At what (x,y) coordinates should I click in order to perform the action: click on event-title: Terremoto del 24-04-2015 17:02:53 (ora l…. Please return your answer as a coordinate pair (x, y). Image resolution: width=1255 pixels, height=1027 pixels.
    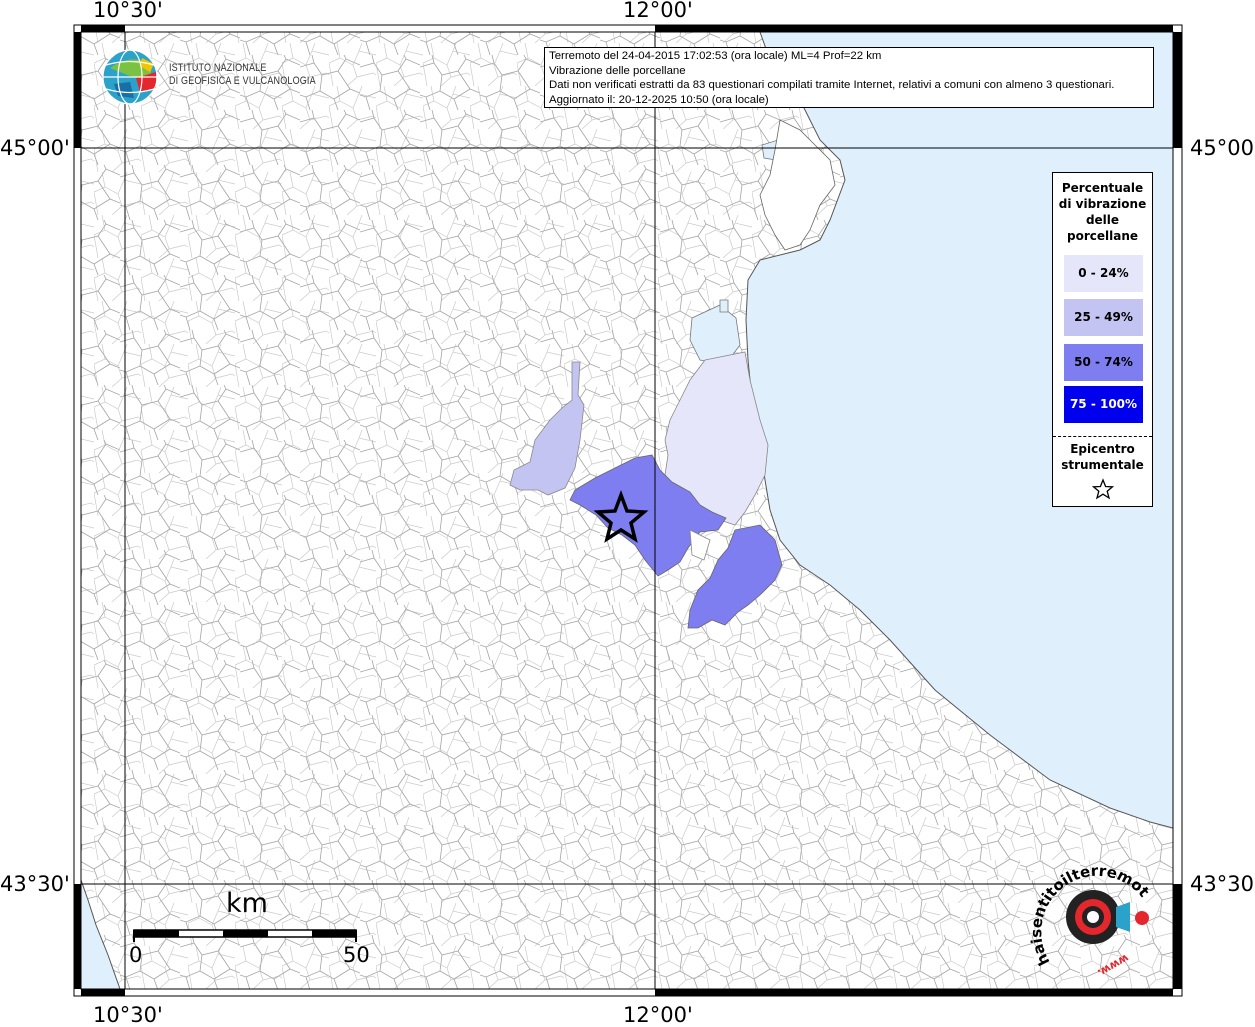
    Looking at the image, I should click on (715, 56).